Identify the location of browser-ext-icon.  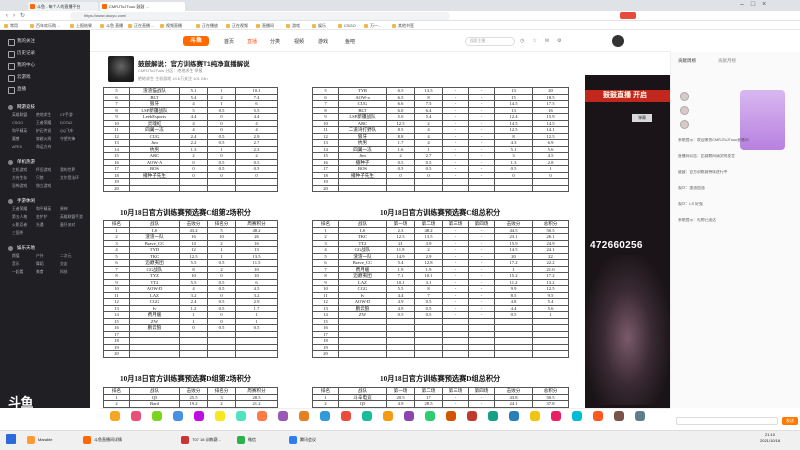
(628, 15).